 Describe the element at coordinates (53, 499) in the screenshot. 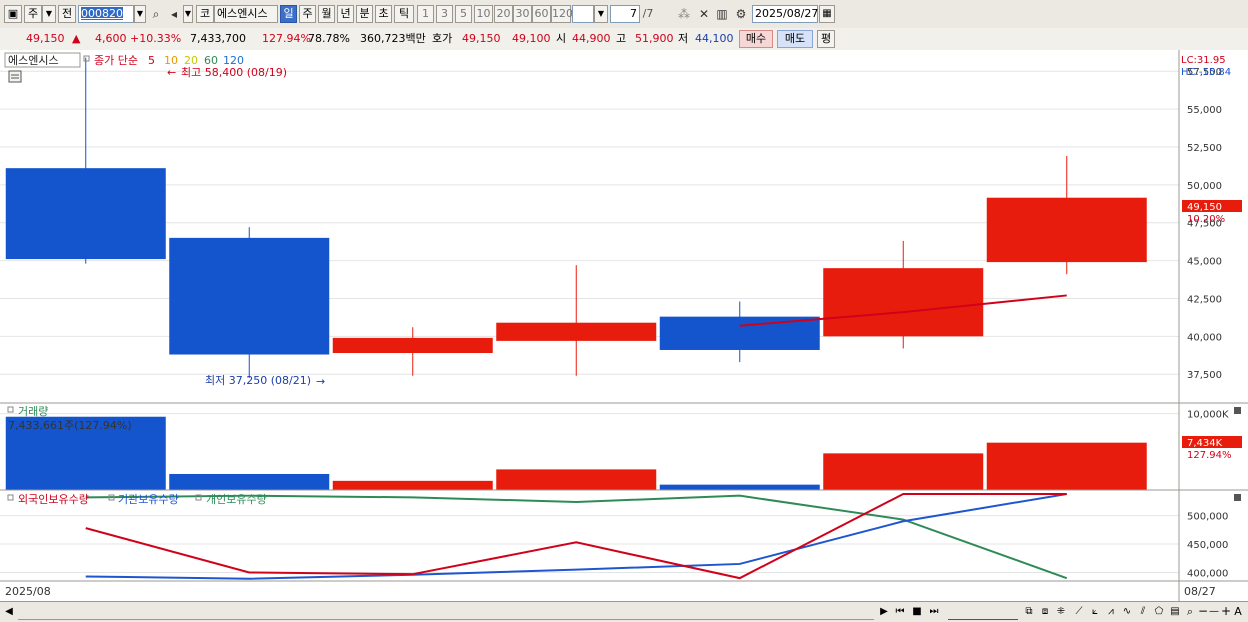

I see `foreign-holding-label: 외국인보유수량` at that location.